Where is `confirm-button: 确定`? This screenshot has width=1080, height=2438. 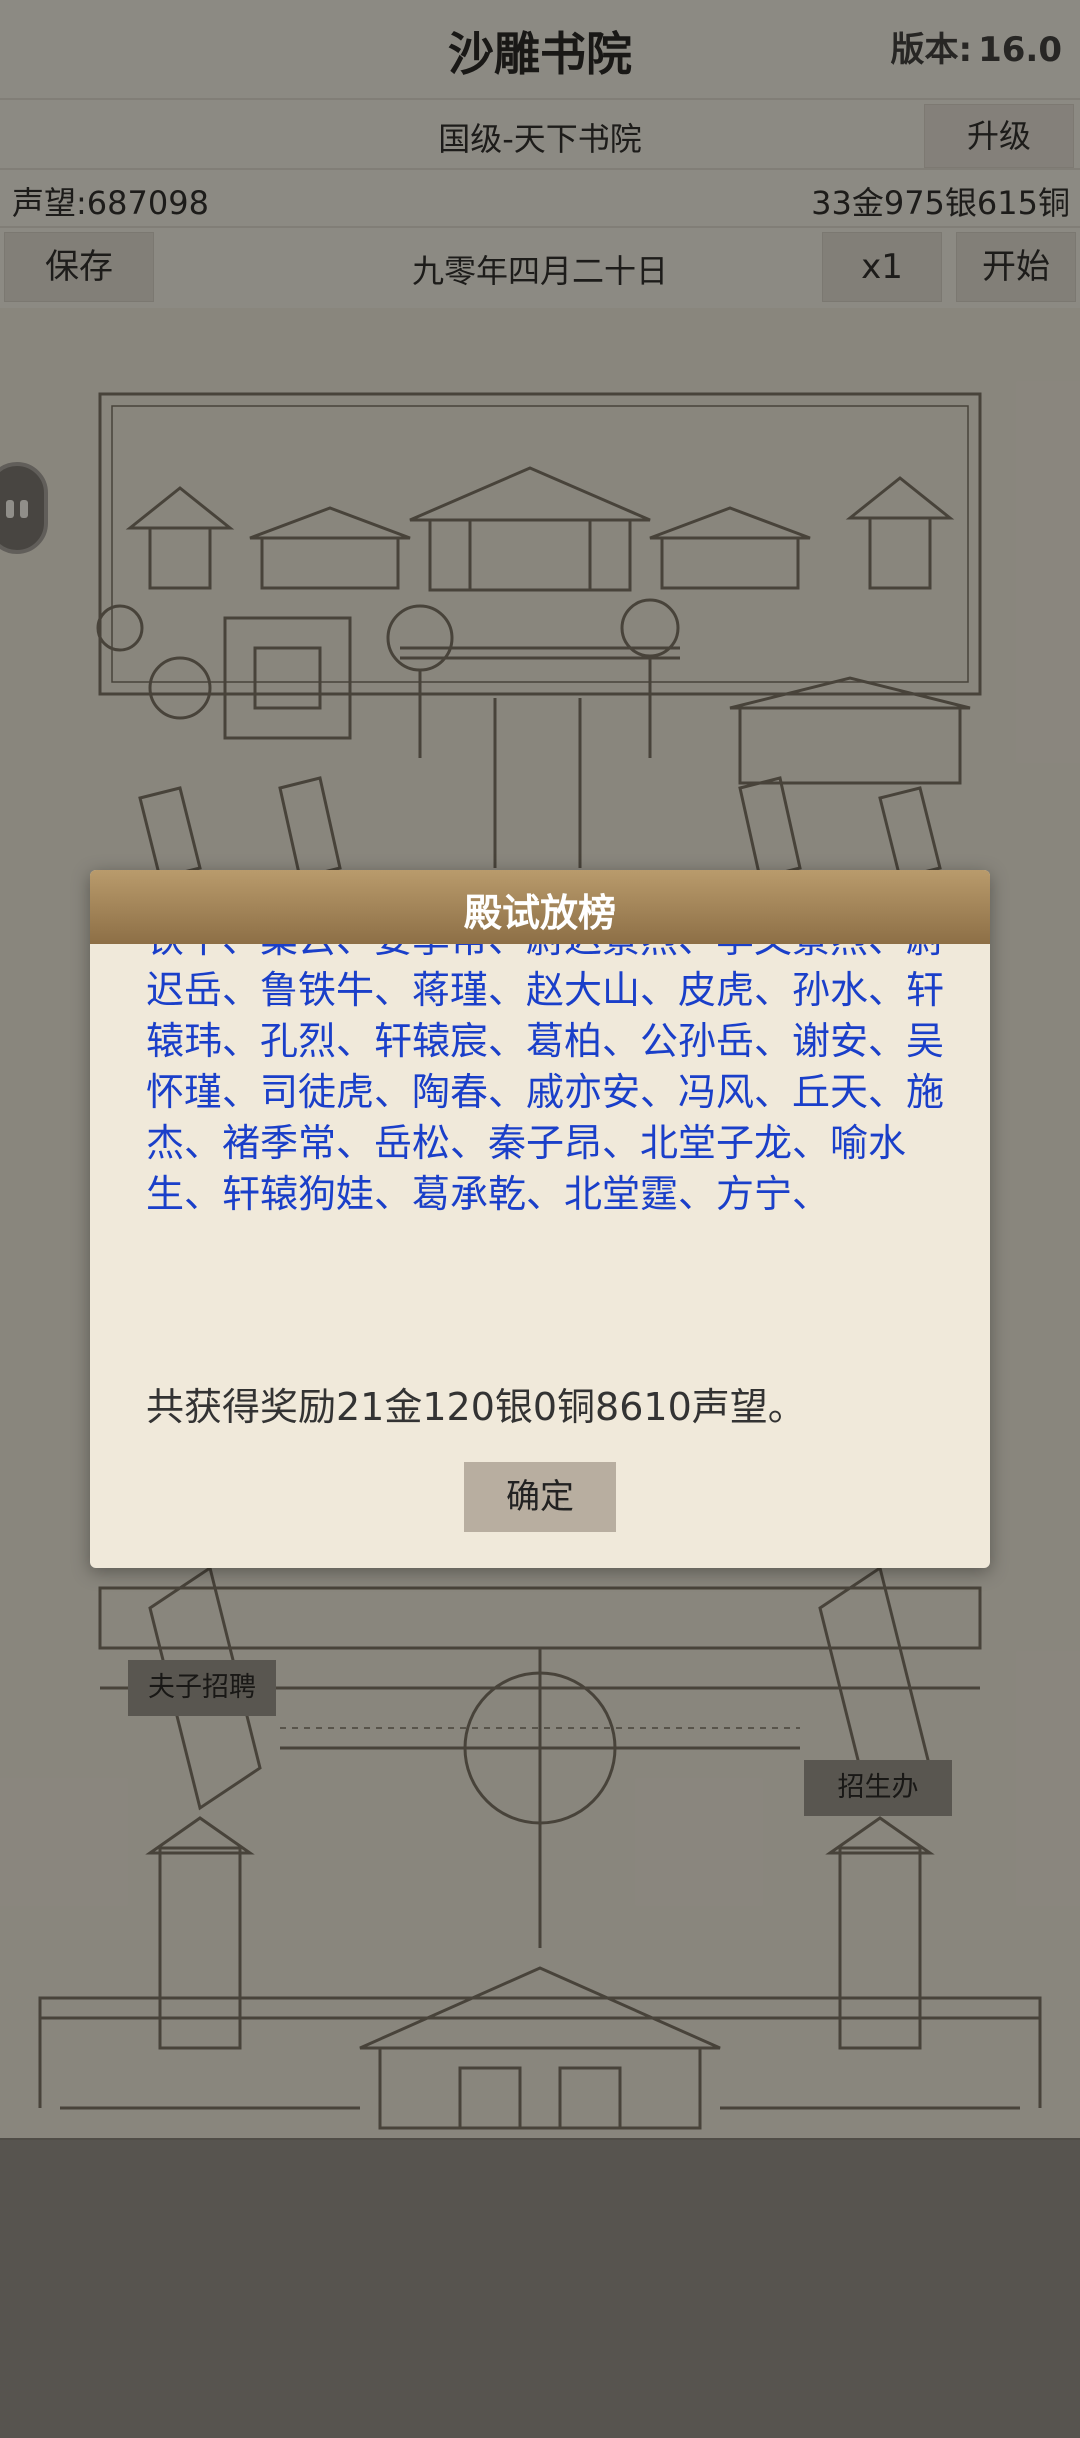 confirm-button: 确定 is located at coordinates (540, 1497).